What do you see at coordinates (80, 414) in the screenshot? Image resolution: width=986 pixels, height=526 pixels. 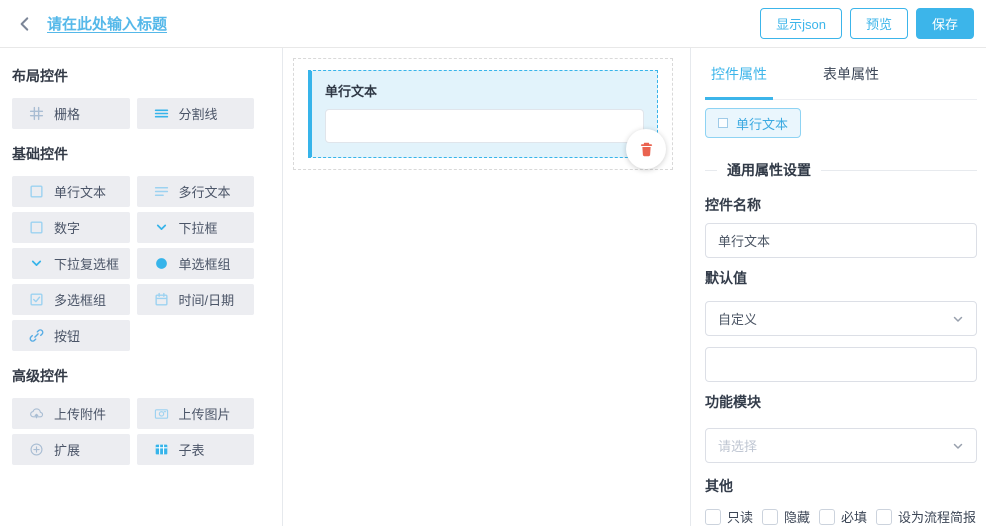 I see `palette-item-label: 上传附件` at bounding box center [80, 414].